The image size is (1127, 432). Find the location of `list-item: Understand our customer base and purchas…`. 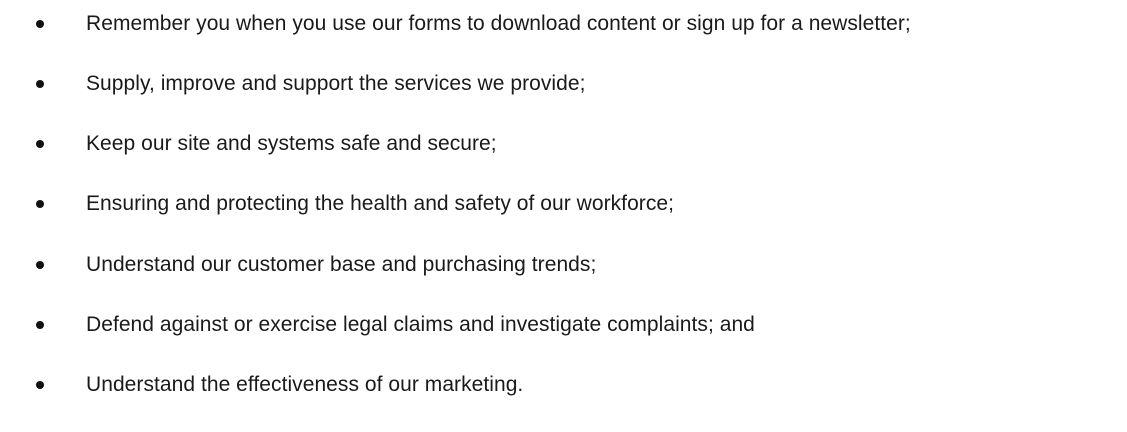

list-item: Understand our customer base and purchas… is located at coordinates (563, 265).